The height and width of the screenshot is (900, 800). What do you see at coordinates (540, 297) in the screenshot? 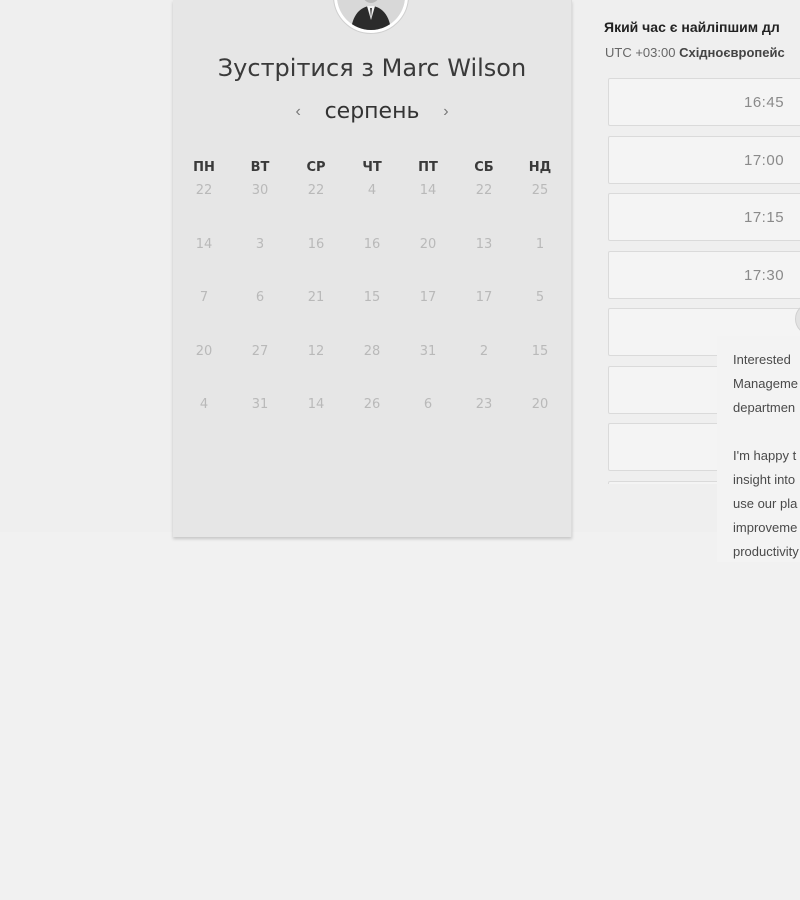
I see `calendar-day: 5` at bounding box center [540, 297].